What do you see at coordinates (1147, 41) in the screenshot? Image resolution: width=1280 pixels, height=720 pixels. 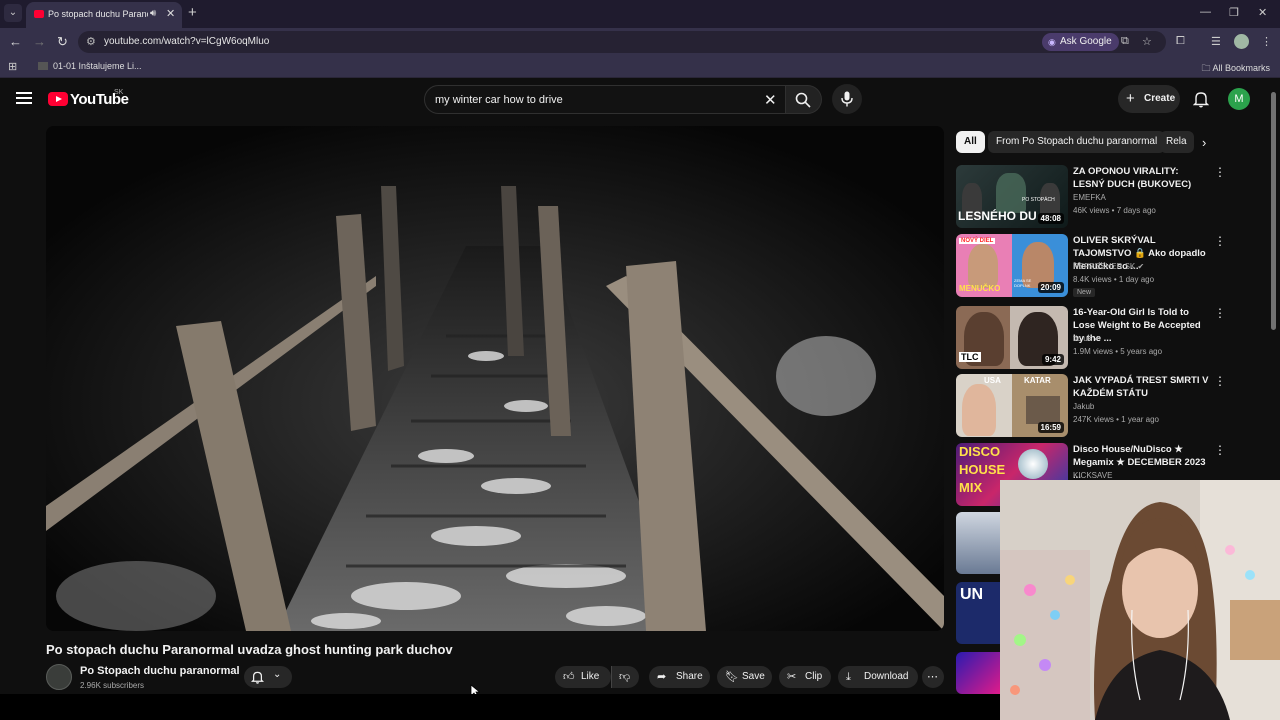 I see `bookmark-star-icon: ☆` at bounding box center [1147, 41].